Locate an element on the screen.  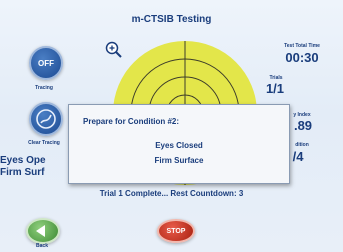
back-button is located at coordinates (43, 231).